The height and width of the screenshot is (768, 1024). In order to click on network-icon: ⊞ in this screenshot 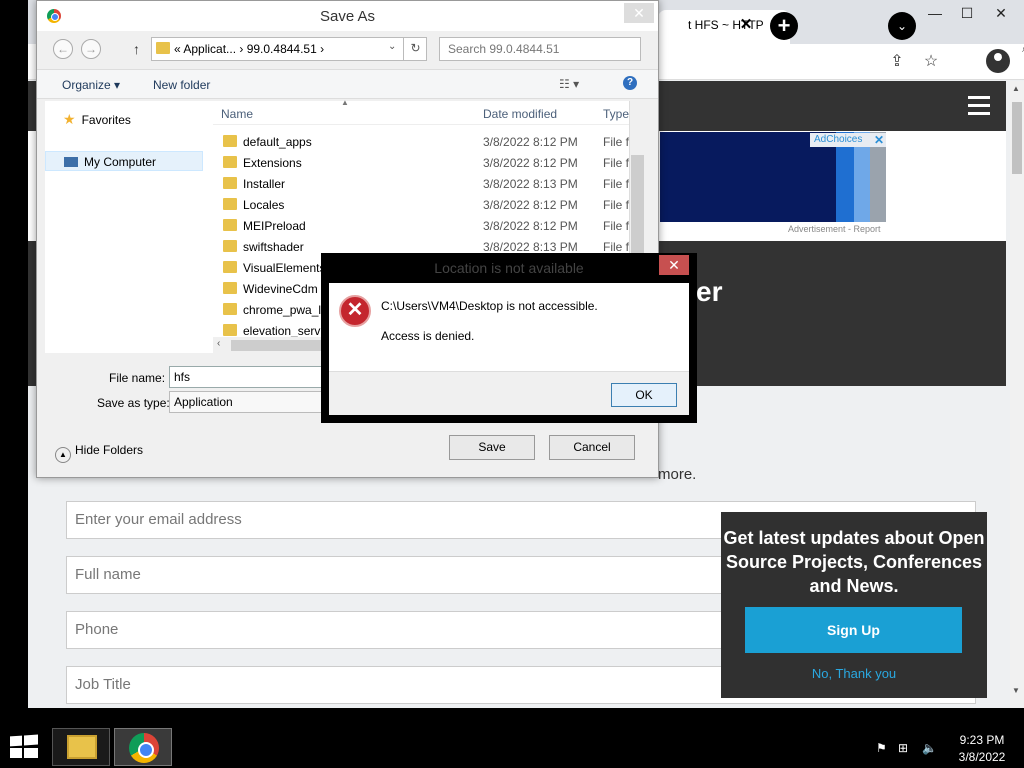, I will do `click(903, 748)`.